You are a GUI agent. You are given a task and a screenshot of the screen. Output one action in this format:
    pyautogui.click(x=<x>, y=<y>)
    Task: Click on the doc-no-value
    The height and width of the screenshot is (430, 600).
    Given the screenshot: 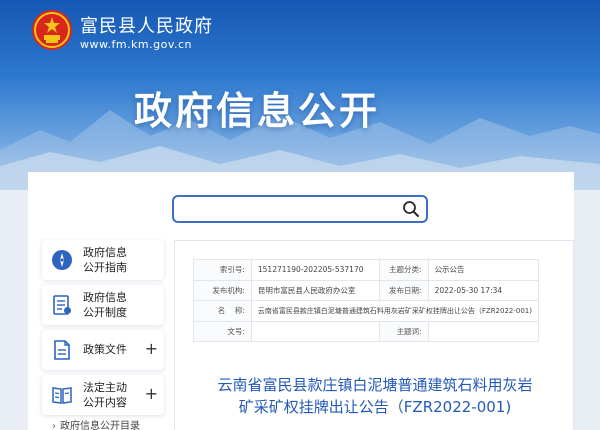 What is the action you would take?
    pyautogui.click(x=315, y=331)
    